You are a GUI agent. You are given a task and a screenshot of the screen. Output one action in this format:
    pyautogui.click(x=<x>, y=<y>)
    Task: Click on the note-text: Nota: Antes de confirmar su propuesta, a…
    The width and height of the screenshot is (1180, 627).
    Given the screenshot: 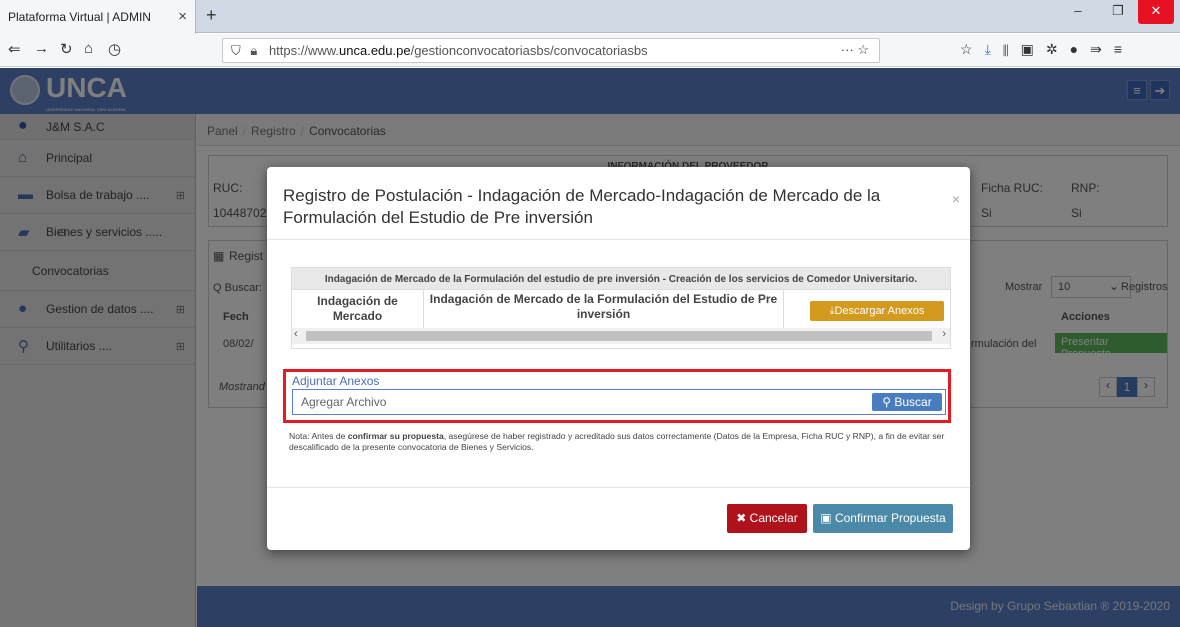 What is the action you would take?
    pyautogui.click(x=624, y=442)
    